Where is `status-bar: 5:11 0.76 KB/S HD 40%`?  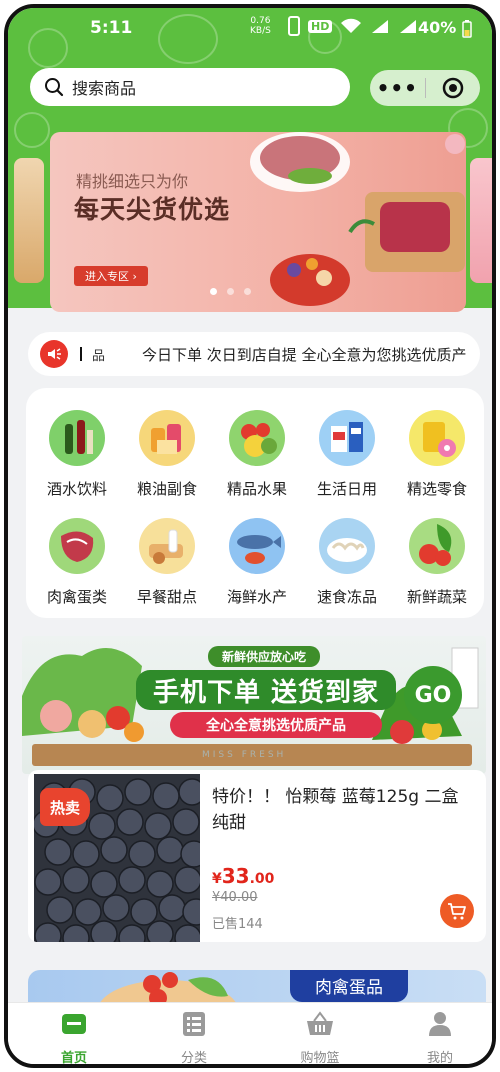 status-bar: 5:11 0.76 KB/S HD 40% is located at coordinates (250, 28).